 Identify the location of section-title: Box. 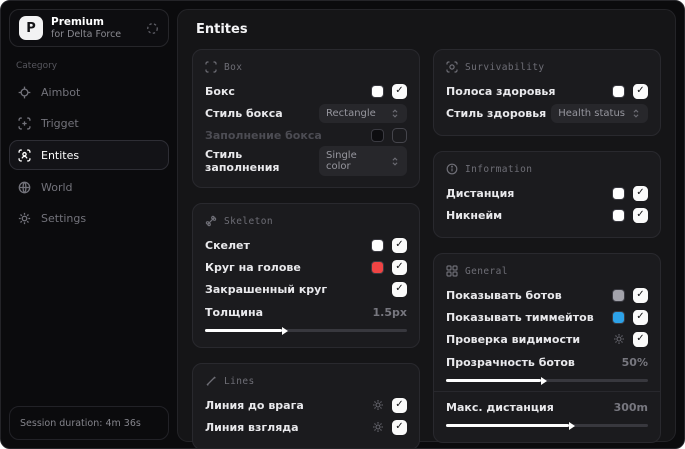
(233, 67).